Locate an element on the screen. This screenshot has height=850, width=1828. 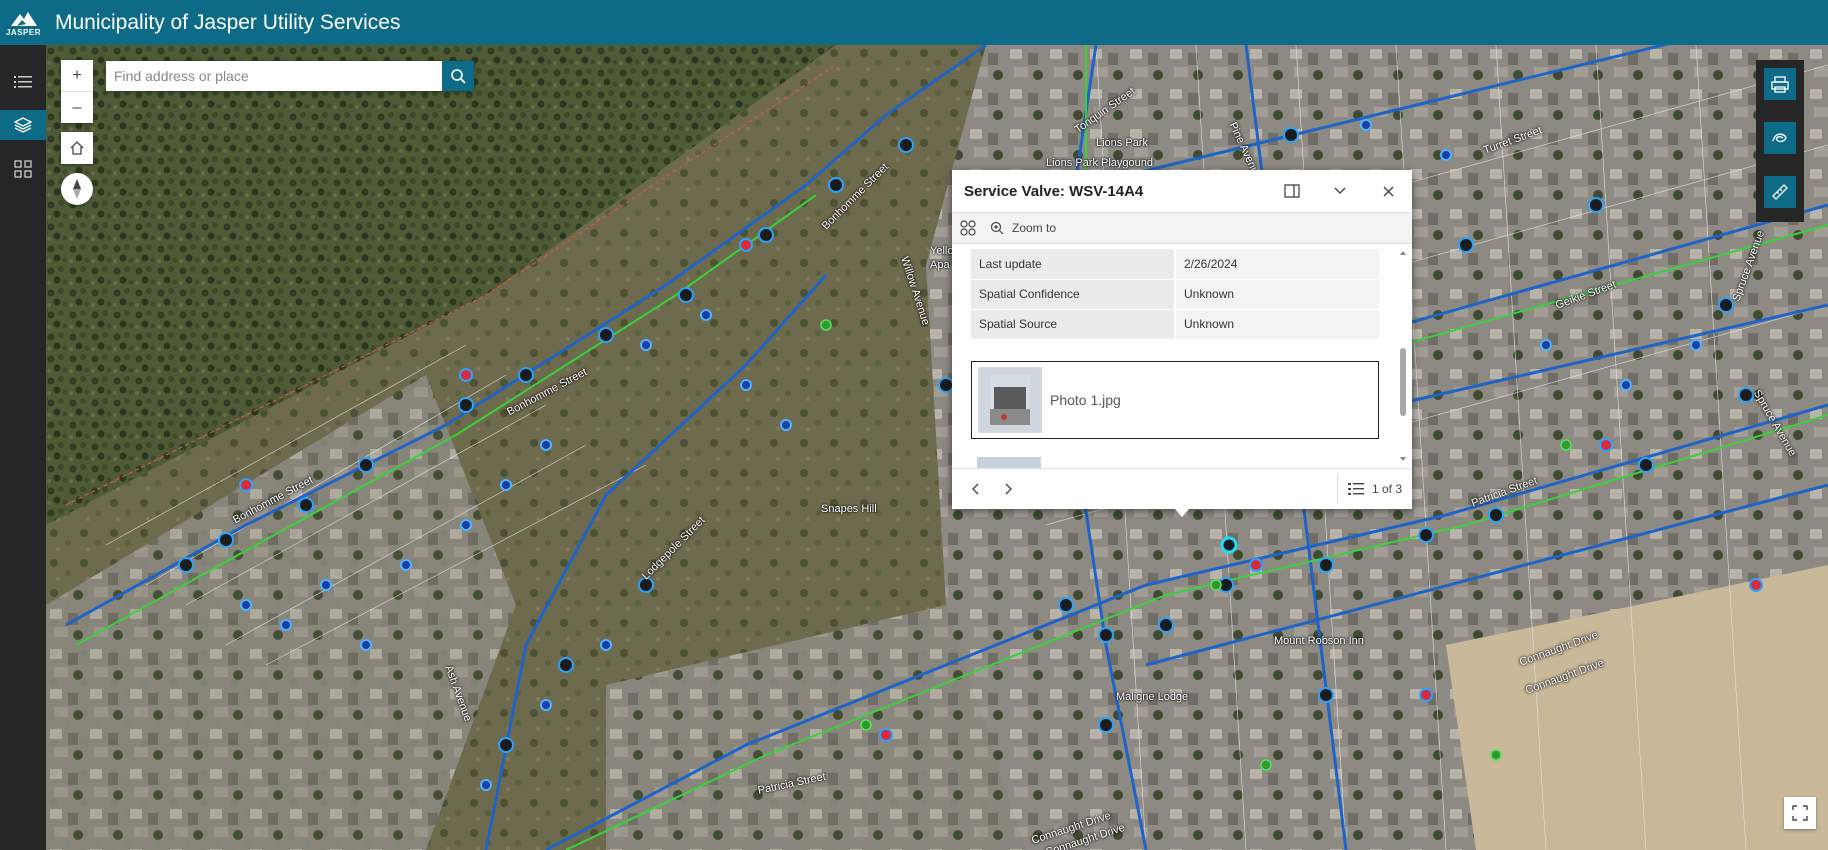
previous-feature-button is located at coordinates (976, 489).